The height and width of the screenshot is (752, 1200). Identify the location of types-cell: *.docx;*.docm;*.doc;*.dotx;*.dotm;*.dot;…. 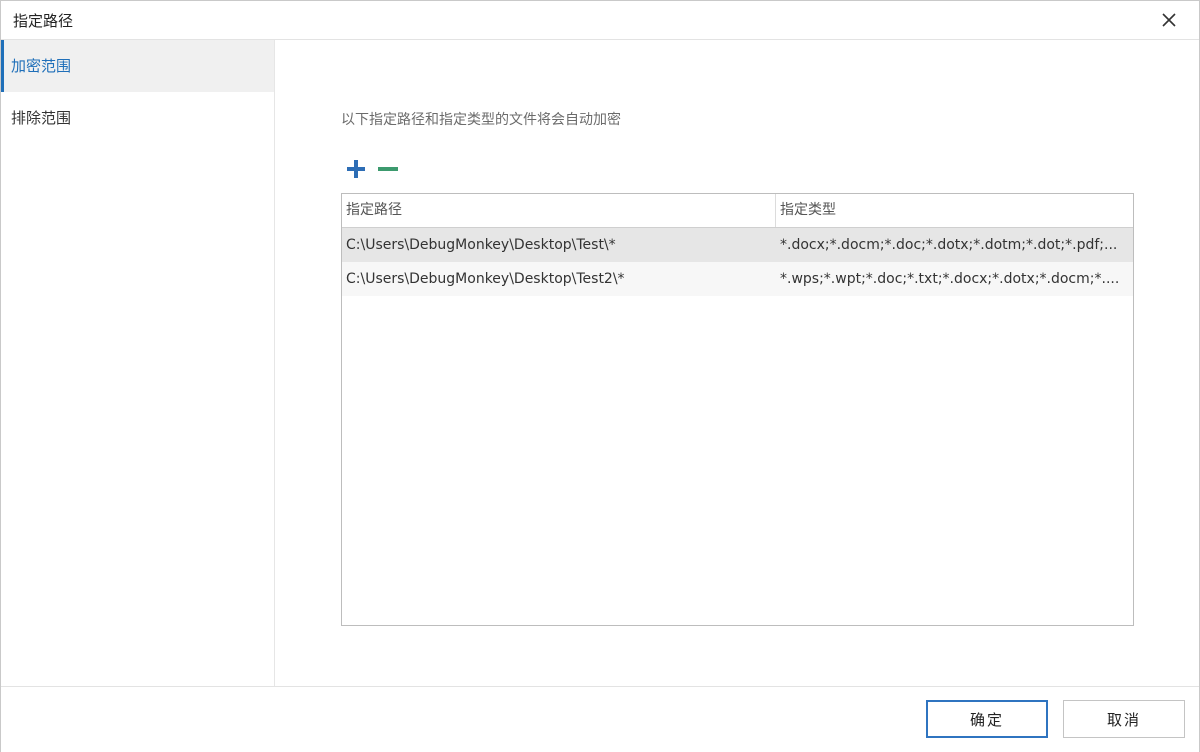
(949, 245).